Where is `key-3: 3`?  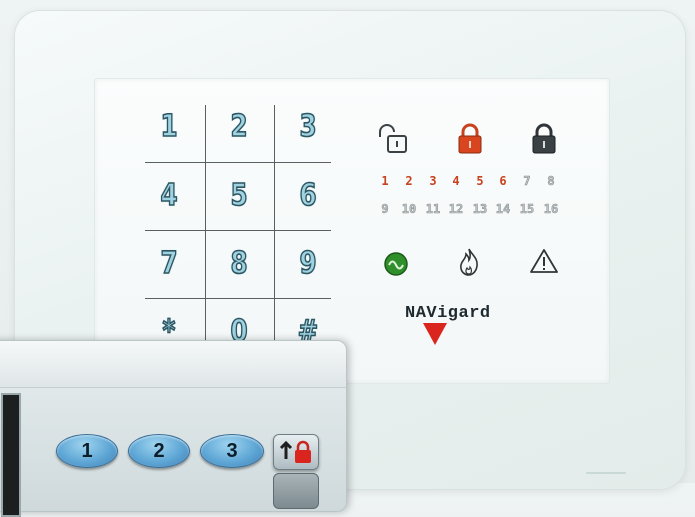 key-3: 3 is located at coordinates (308, 127).